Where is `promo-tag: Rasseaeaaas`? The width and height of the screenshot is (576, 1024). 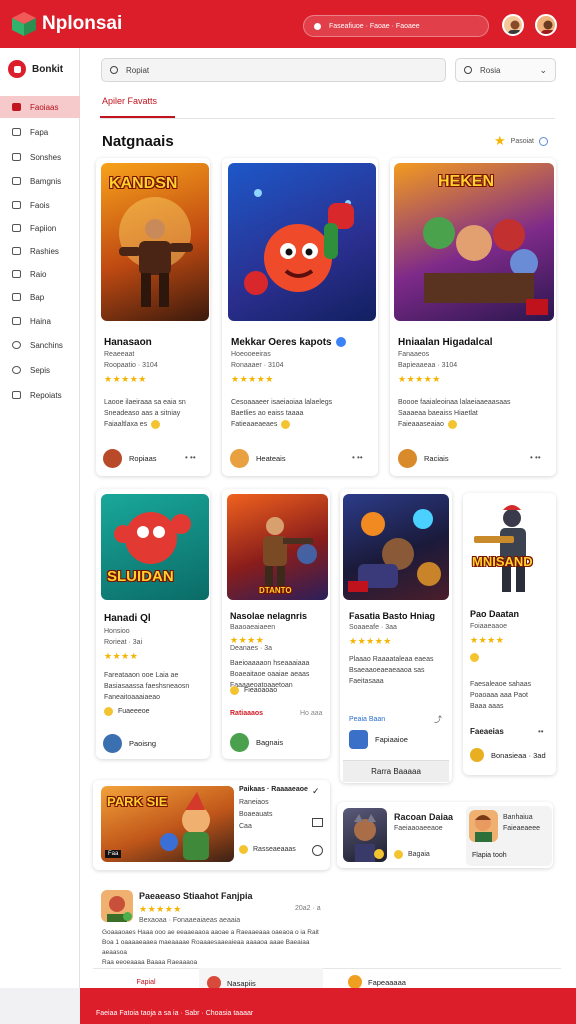
promo-tag: Rasseaeaaas is located at coordinates (267, 849).